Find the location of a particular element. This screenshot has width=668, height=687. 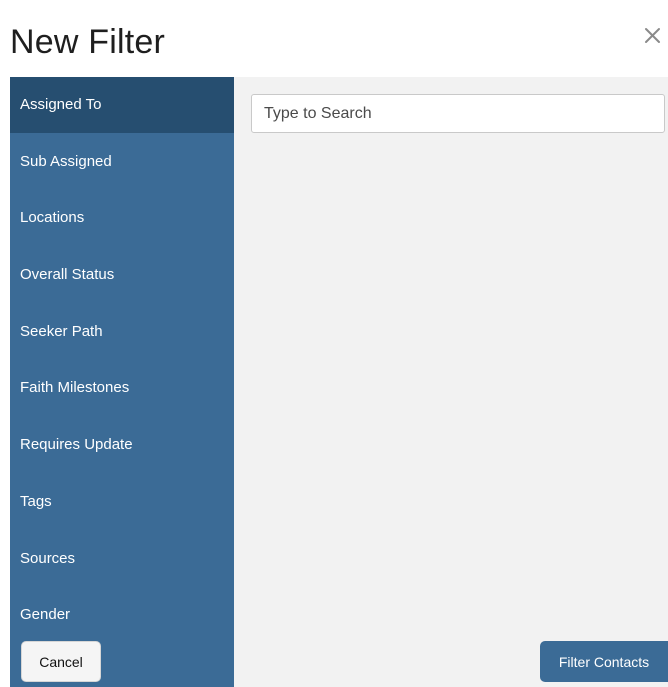

close-button is located at coordinates (653, 35).